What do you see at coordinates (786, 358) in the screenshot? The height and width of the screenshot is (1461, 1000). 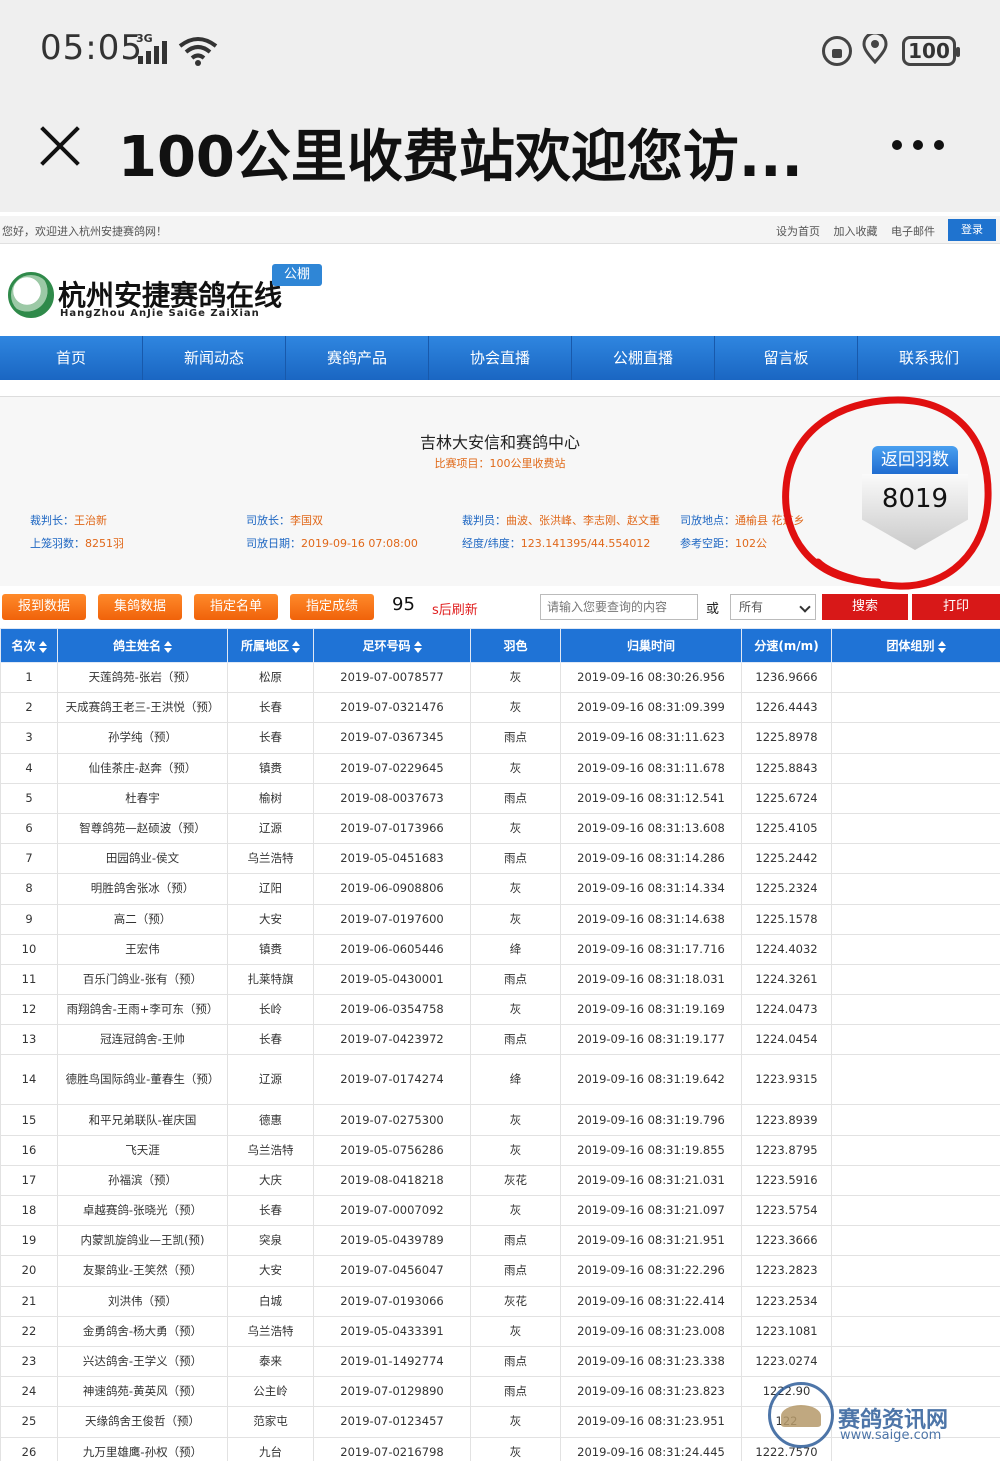 I see `nav-guestbook: 留言板` at bounding box center [786, 358].